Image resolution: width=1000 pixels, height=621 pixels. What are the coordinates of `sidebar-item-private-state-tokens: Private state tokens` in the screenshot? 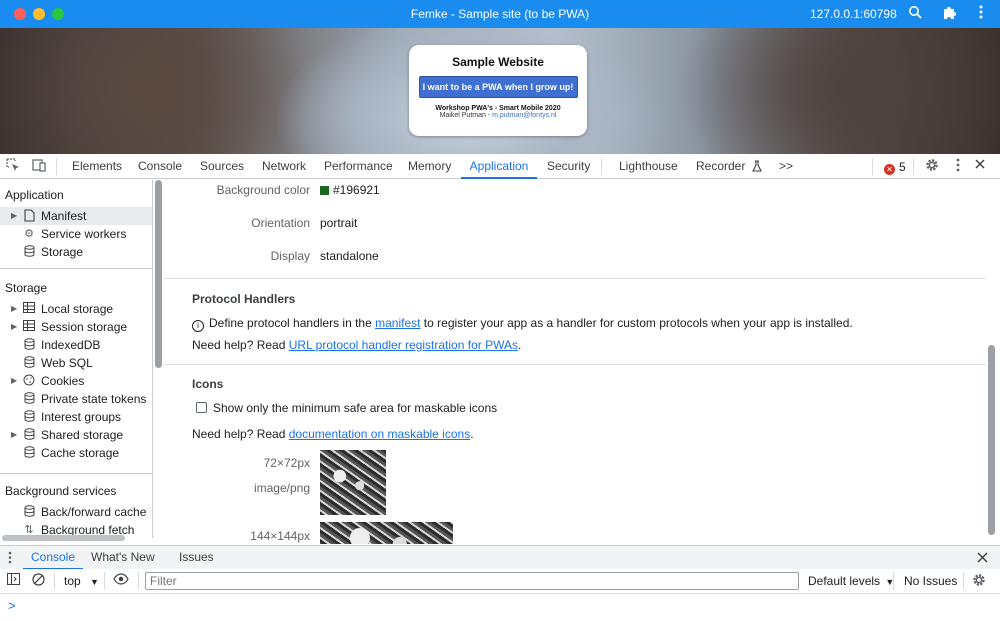 It's located at (76, 399).